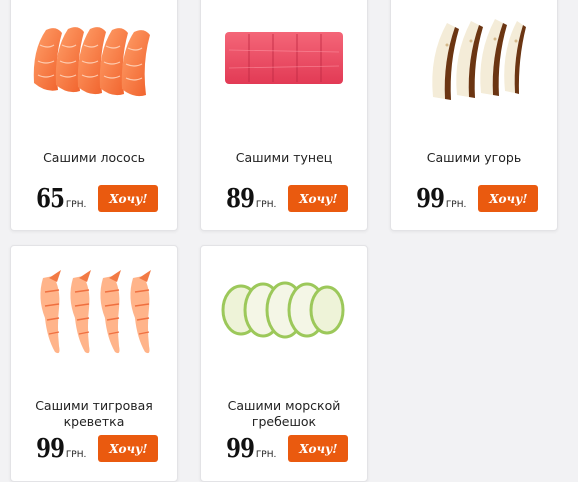 This screenshot has height=482, width=578. Describe the element at coordinates (94, 414) in the screenshot. I see `product-name: Сашими тигровая креветка` at that location.